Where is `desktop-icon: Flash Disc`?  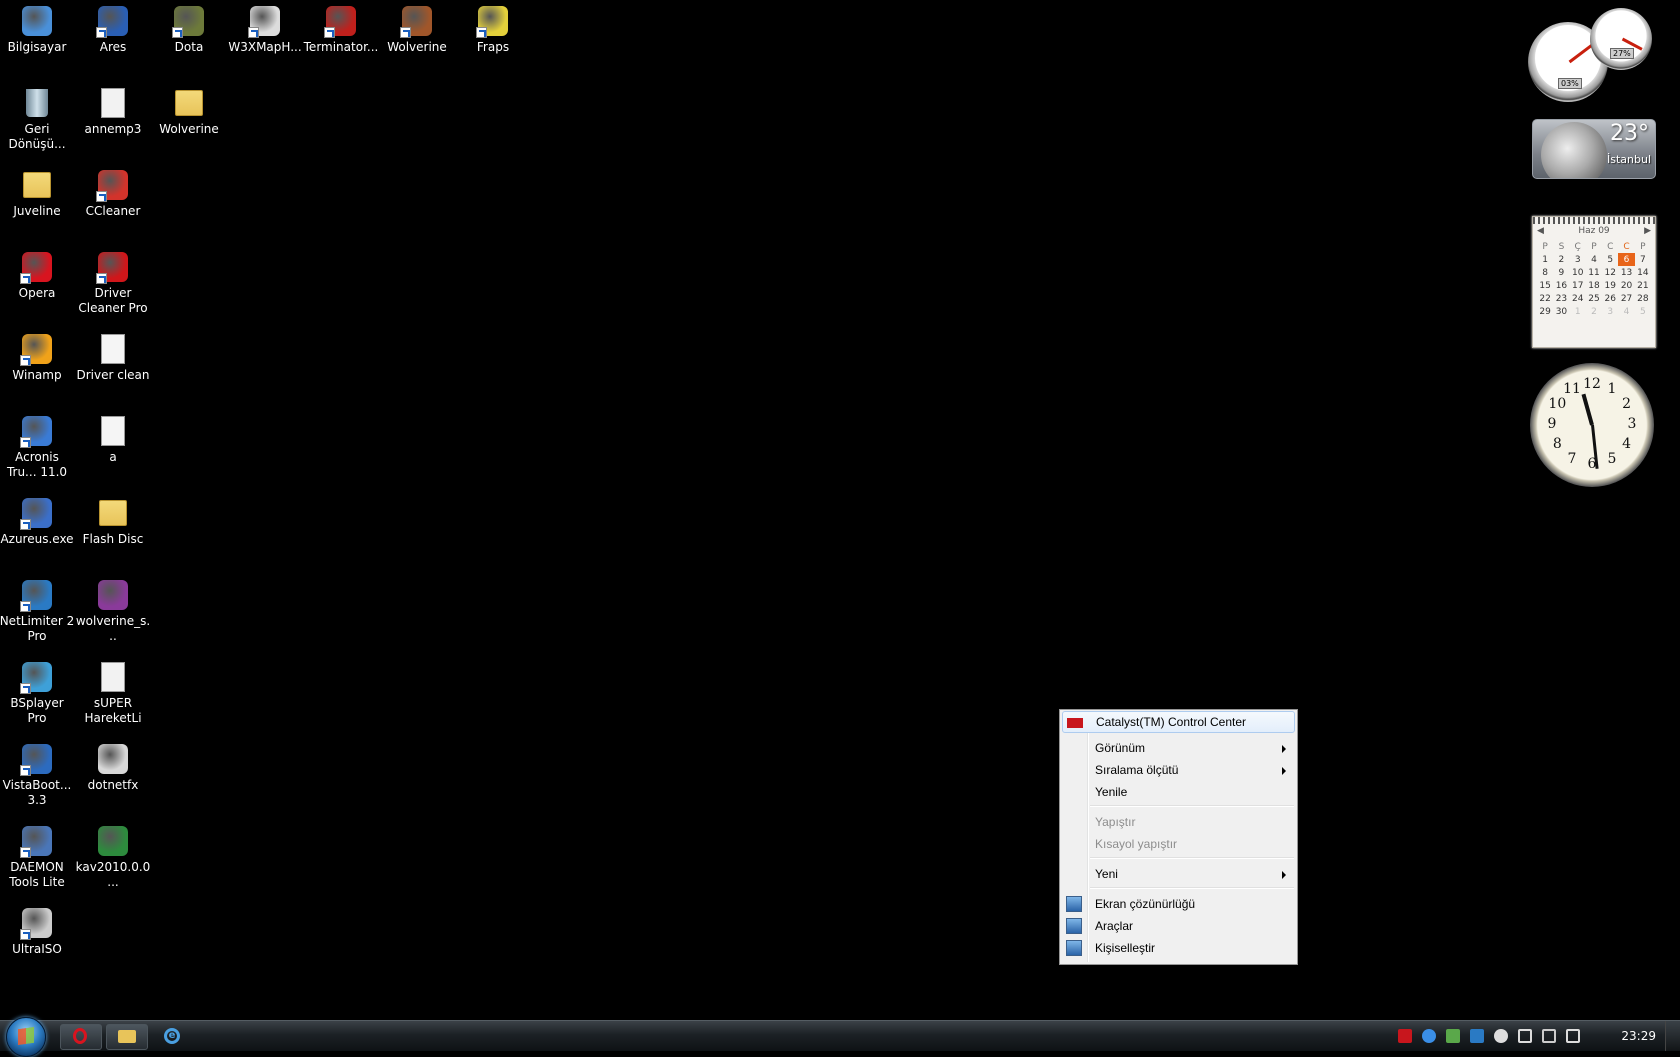
desktop-icon: Flash Disc is located at coordinates (113, 519).